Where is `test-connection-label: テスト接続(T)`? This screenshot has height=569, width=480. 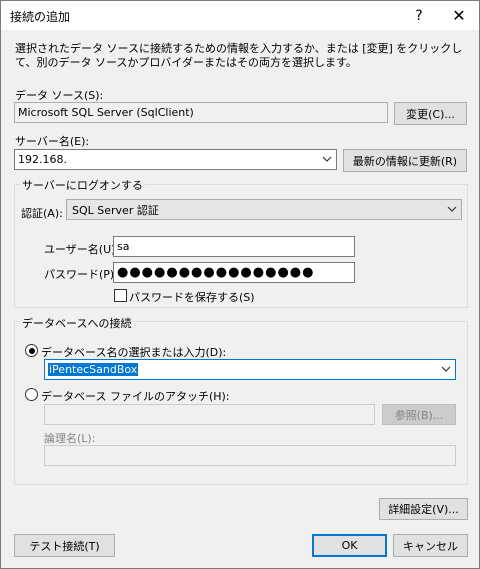
test-connection-label: テスト接続(T) is located at coordinates (64, 546).